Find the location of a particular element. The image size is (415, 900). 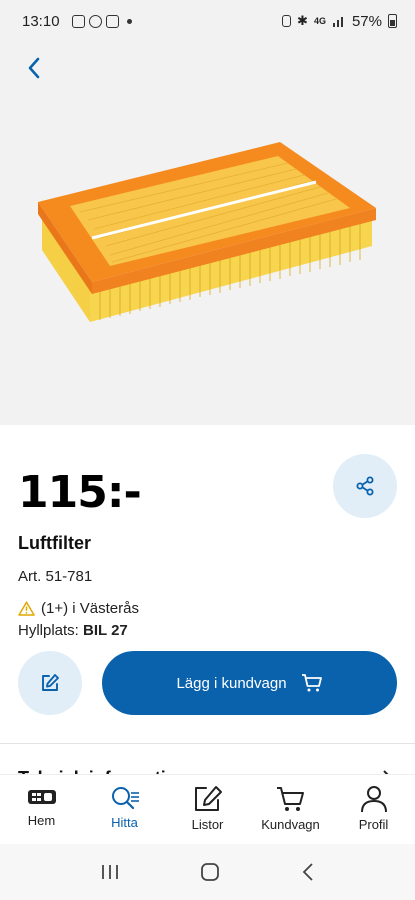

shelf-location: Hyllplats: BIL 27 is located at coordinates (73, 630).